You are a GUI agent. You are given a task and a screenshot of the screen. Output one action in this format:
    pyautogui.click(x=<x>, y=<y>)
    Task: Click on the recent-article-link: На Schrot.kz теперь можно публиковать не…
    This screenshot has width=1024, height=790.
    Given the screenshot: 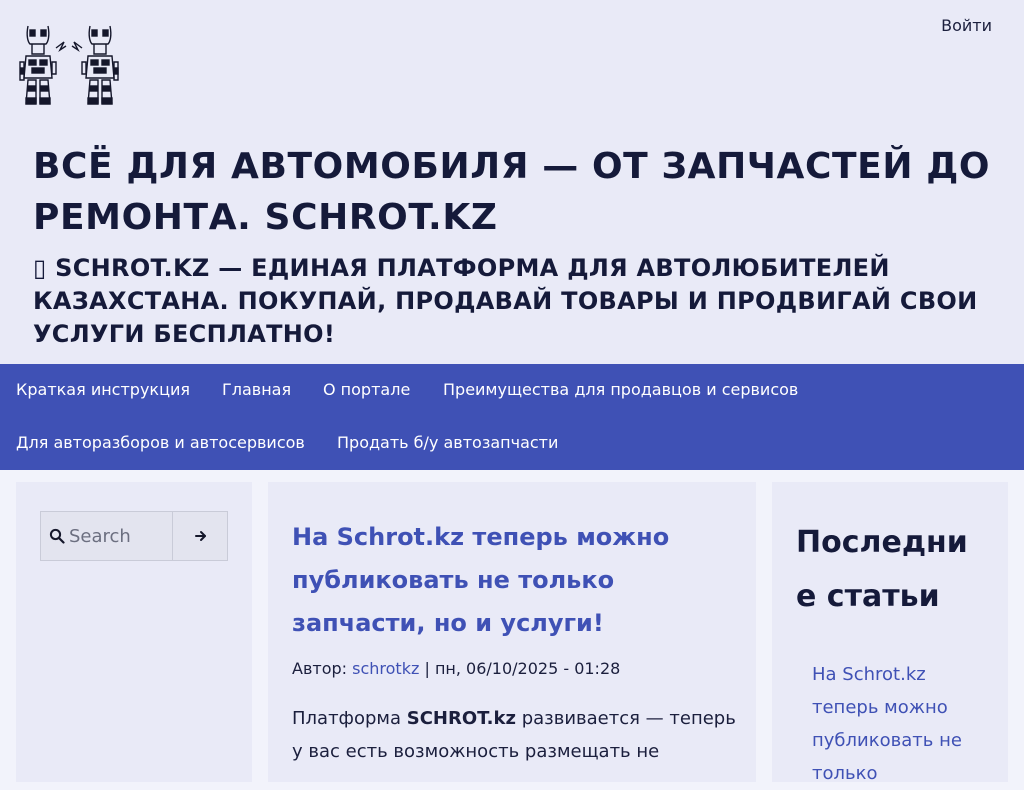 What is the action you would take?
    pyautogui.click(x=897, y=724)
    